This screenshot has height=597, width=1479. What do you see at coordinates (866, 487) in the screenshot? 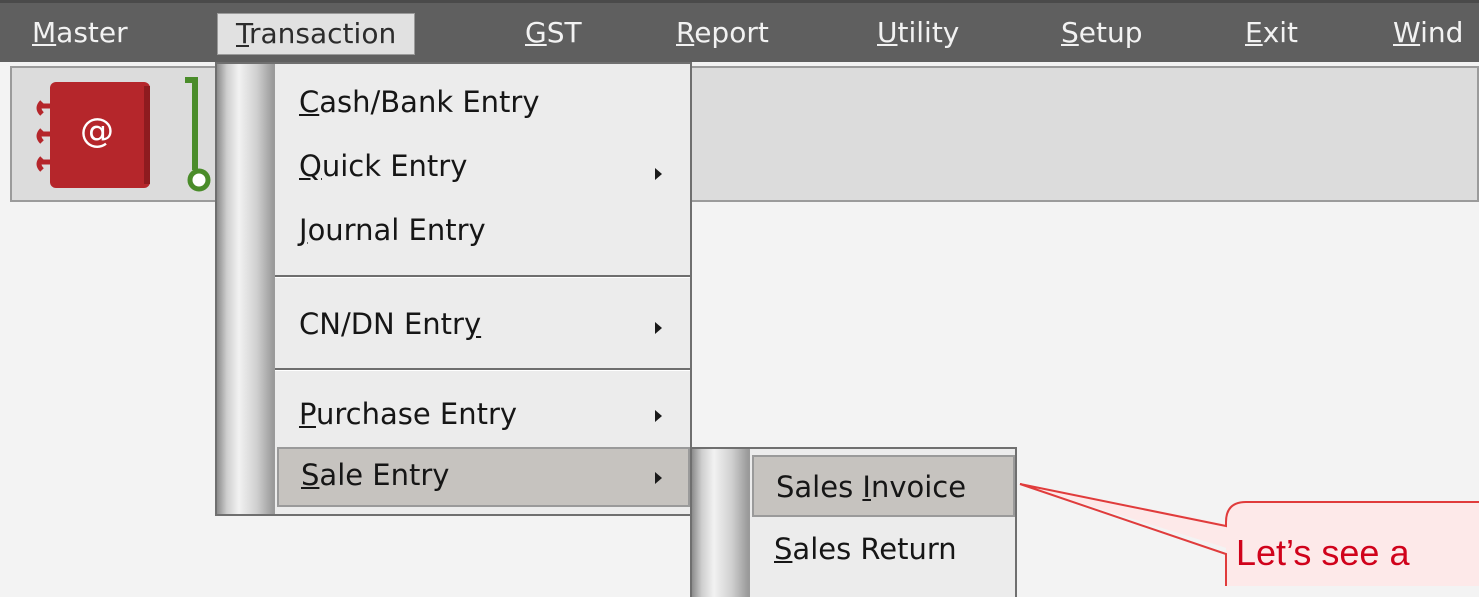
I see `menu-accel: I` at bounding box center [866, 487].